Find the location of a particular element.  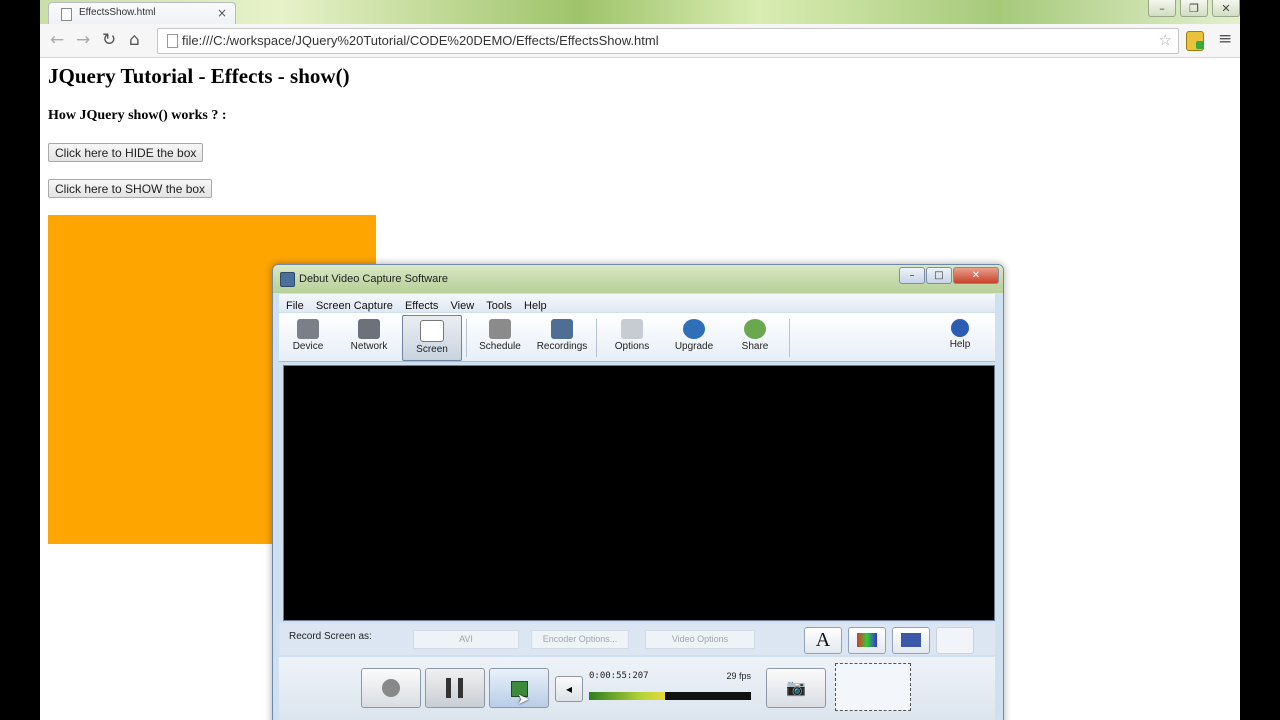

color-adjust-button is located at coordinates (867, 640).